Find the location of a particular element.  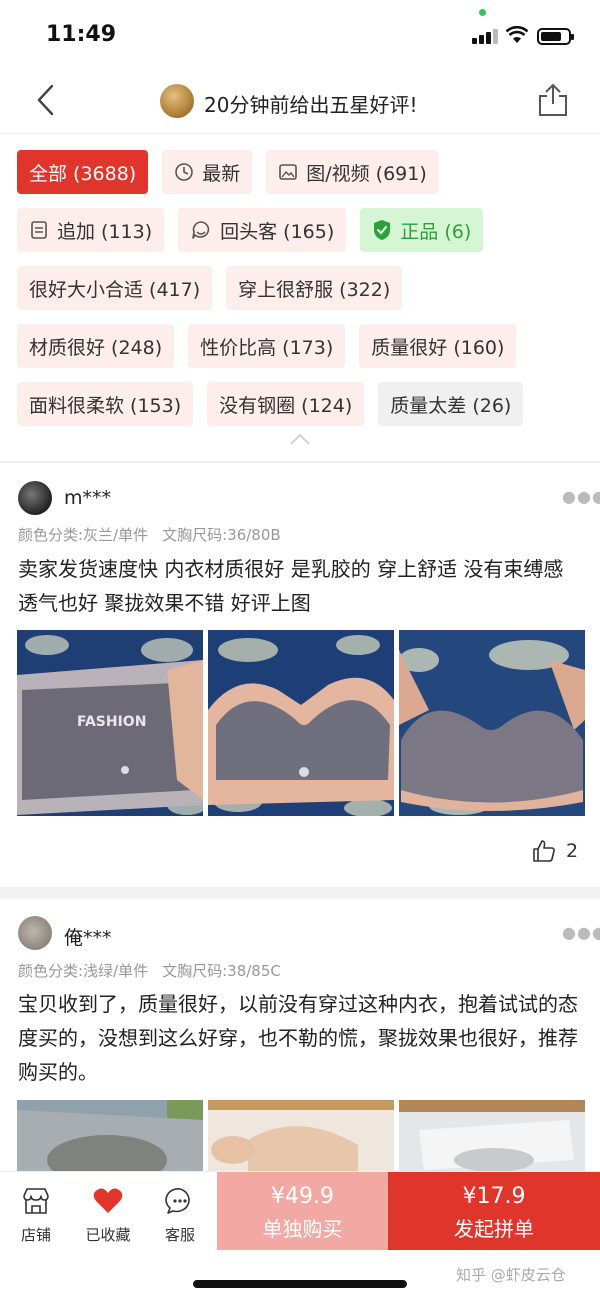

filter-chip-label: 图/视频 (691) is located at coordinates (366, 173).